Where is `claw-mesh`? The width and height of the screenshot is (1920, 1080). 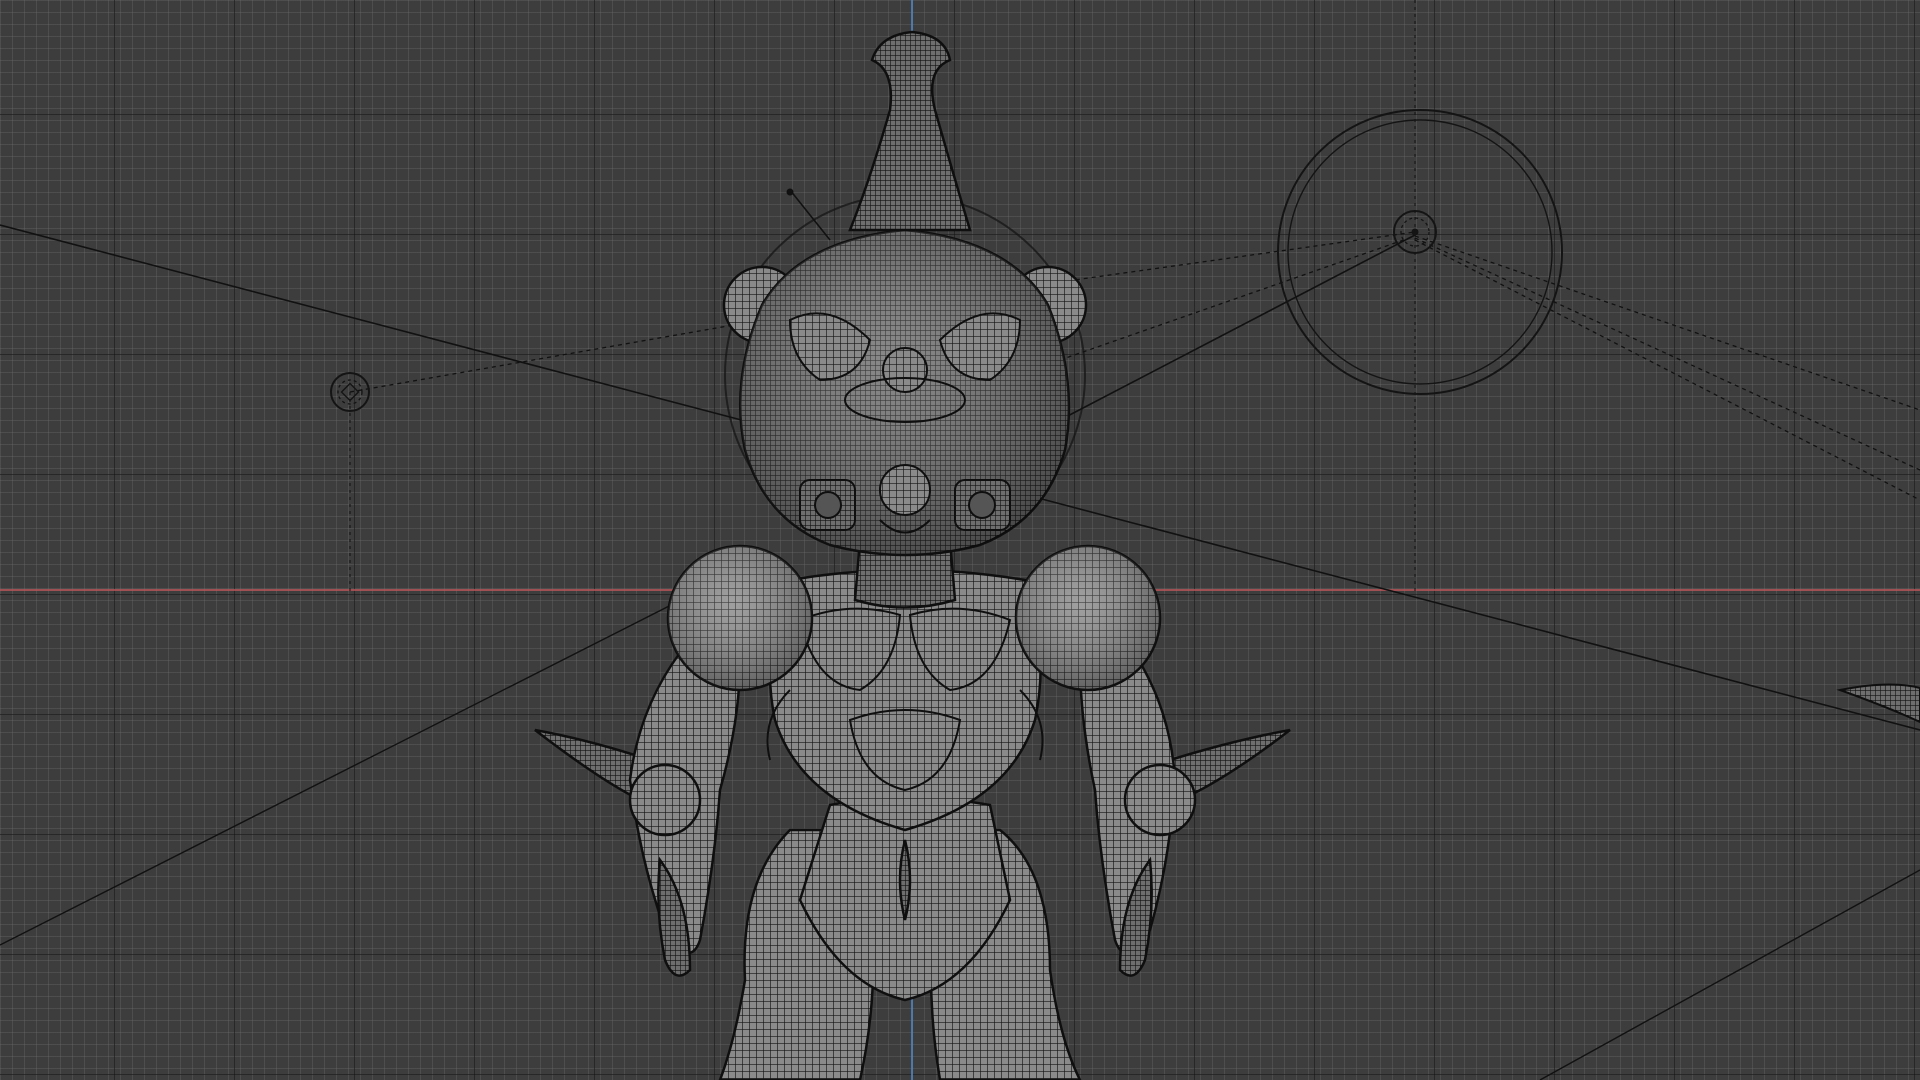
claw-mesh is located at coordinates (1878, 703).